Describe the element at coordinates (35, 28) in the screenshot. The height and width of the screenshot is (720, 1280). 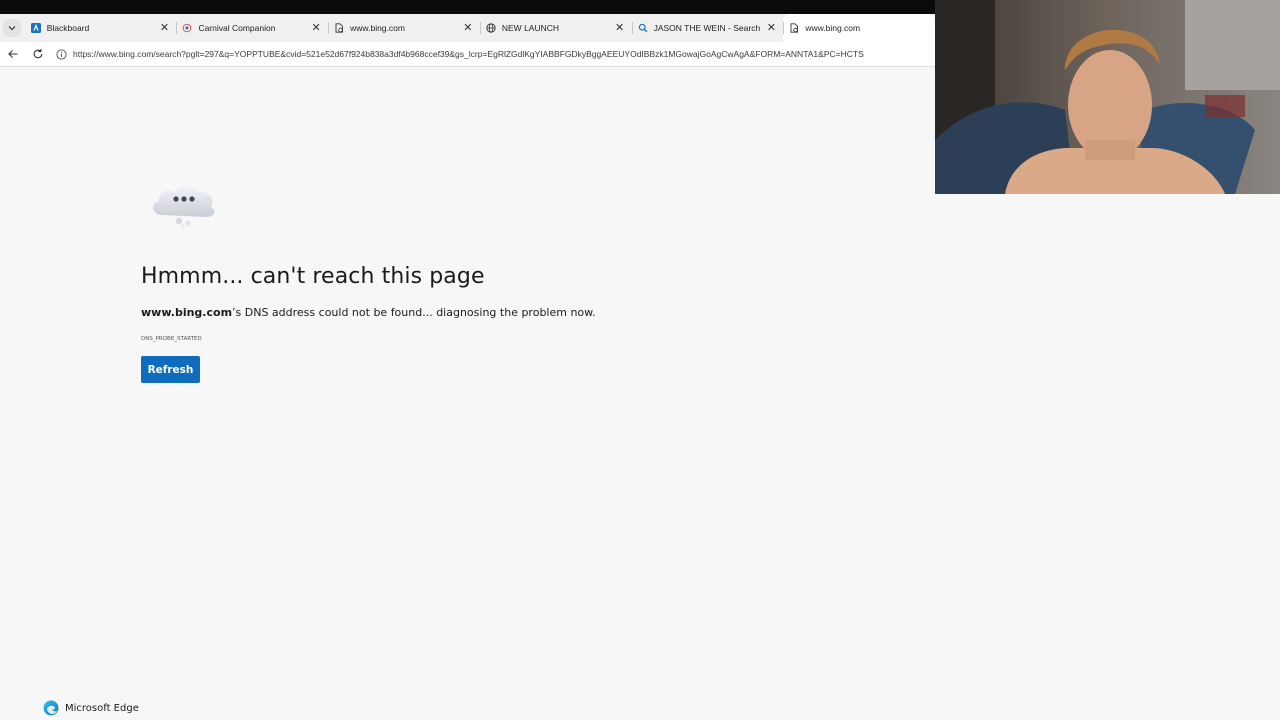
I see `blackboard-icon` at that location.